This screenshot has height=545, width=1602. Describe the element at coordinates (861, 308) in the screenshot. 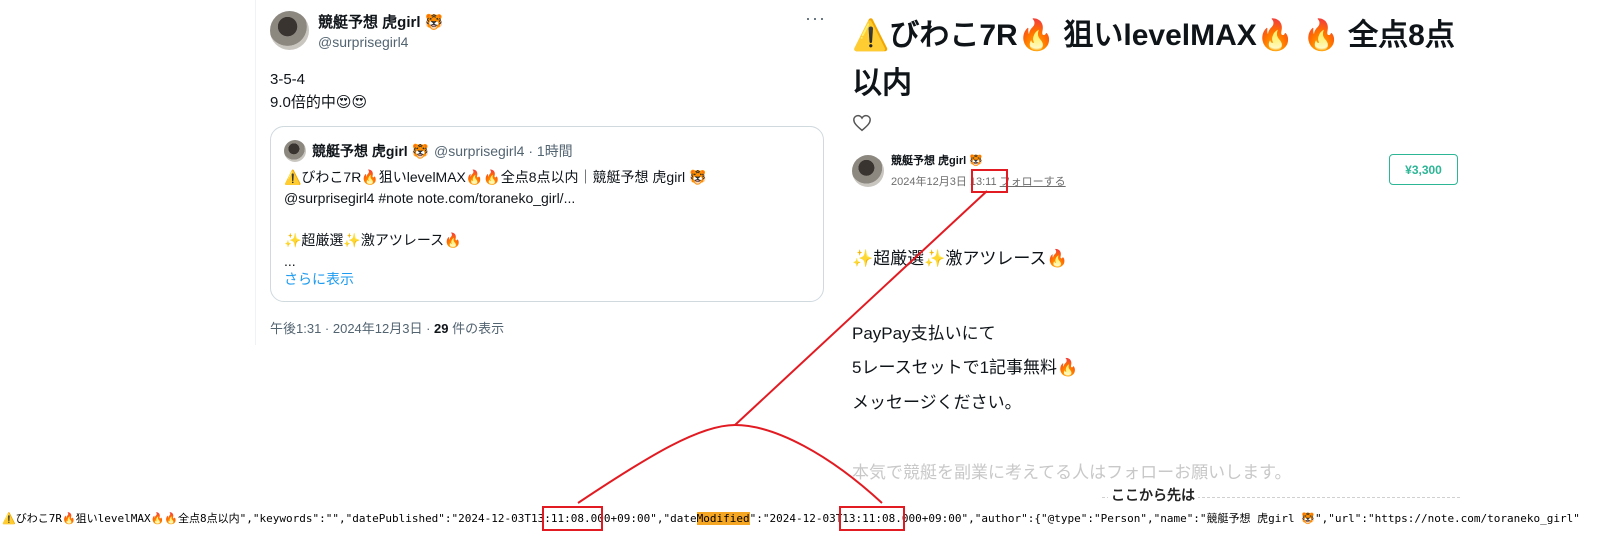

I see `annotation-line` at that location.